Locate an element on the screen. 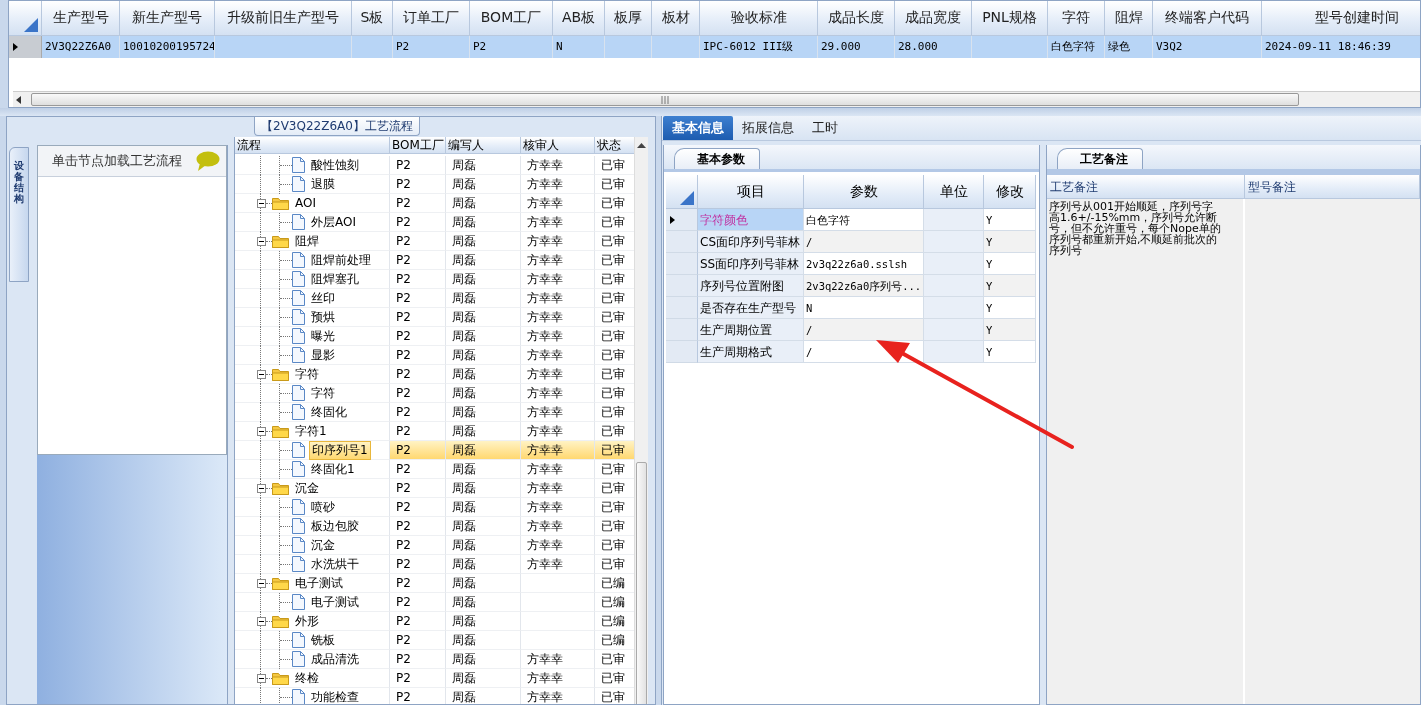 The image size is (1421, 705). column-header: 编写人 is located at coordinates (483, 145).